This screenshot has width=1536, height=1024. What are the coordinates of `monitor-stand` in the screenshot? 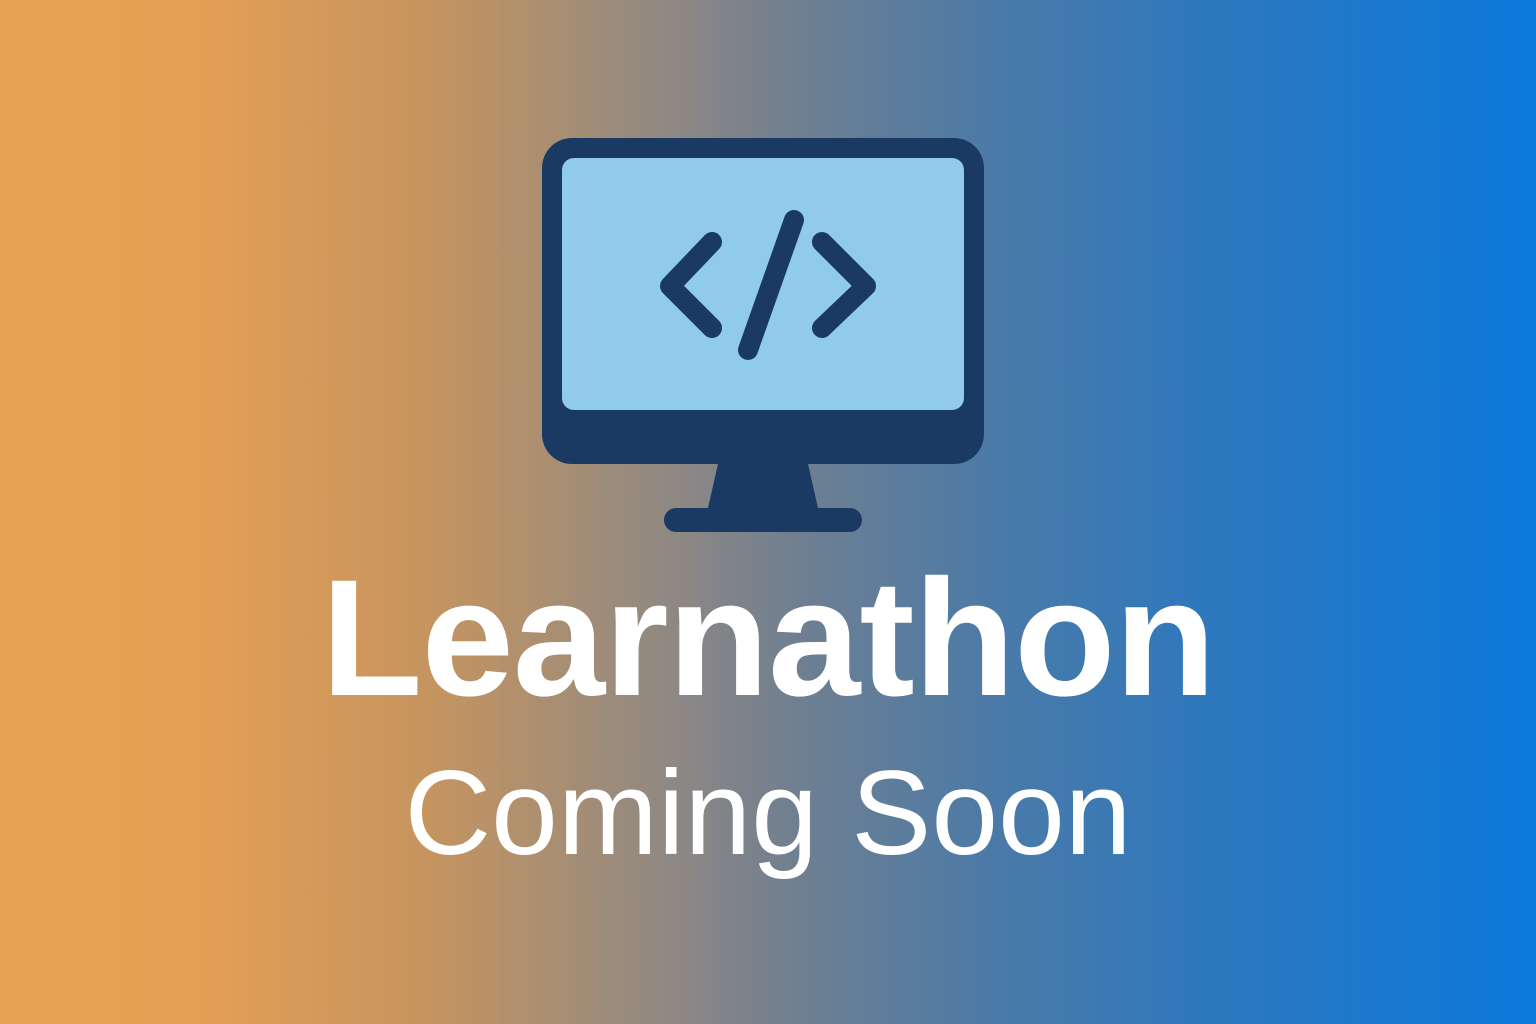 It's located at (763, 486).